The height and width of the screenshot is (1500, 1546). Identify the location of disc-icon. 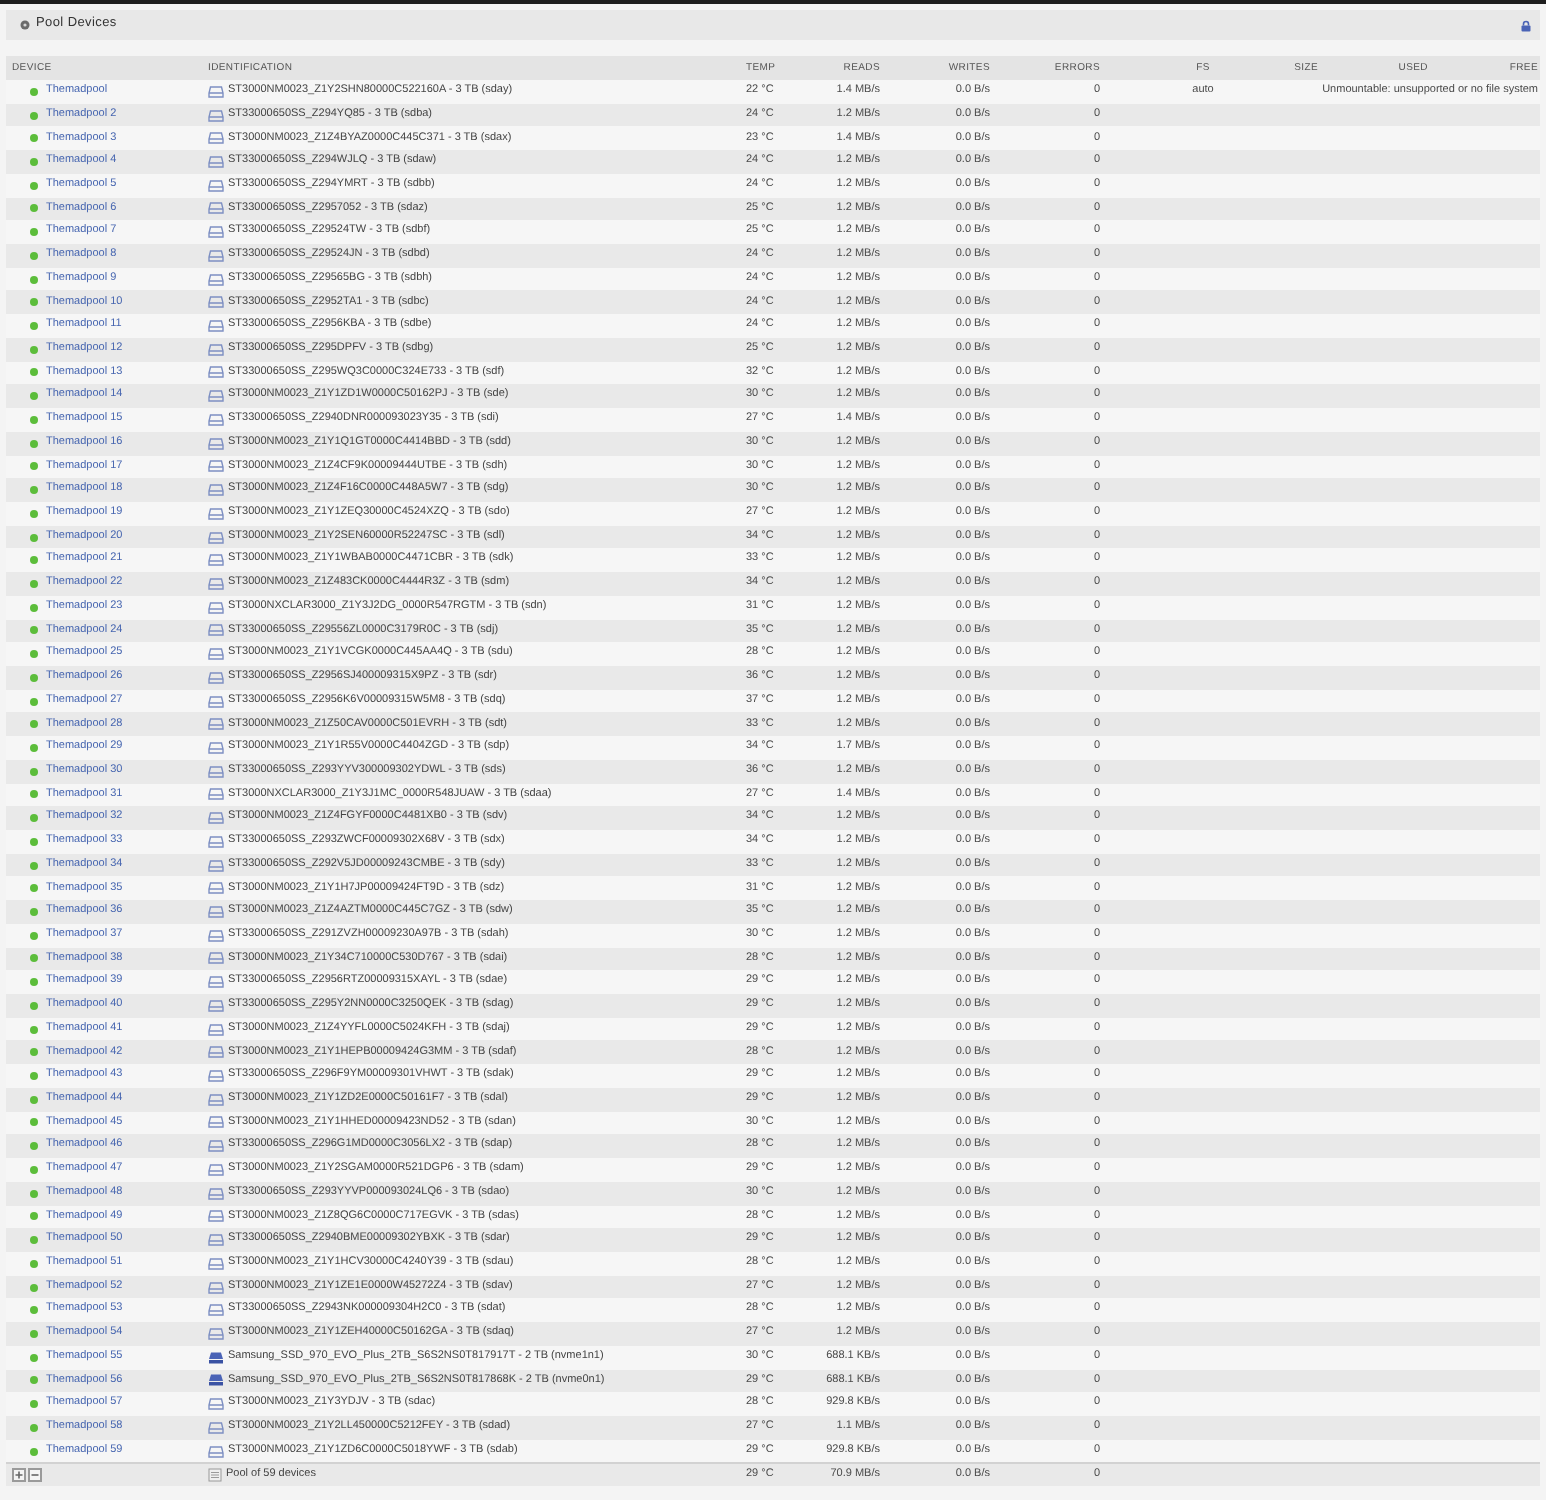
(25, 25).